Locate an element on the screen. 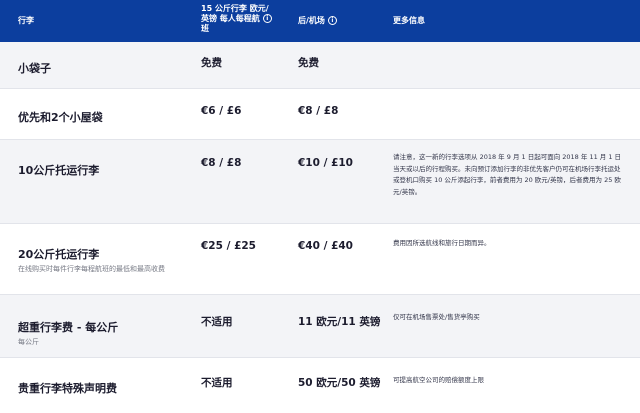 This screenshot has height=413, width=640. row-name: 小袋子 is located at coordinates (34, 68).